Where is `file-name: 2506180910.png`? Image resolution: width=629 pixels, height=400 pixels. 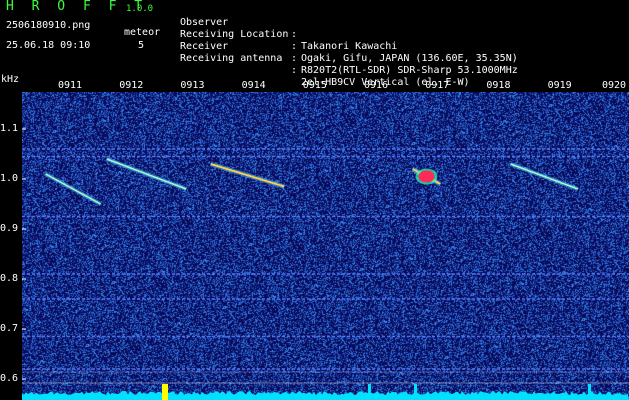 file-name: 2506180910.png is located at coordinates (48, 25).